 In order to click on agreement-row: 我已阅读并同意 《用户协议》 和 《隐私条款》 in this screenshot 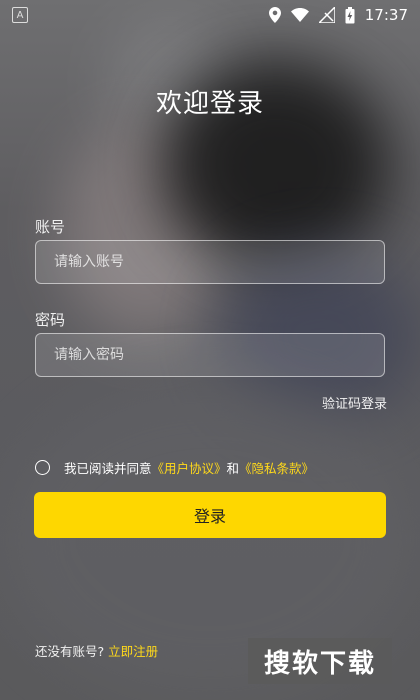, I will do `click(174, 467)`.